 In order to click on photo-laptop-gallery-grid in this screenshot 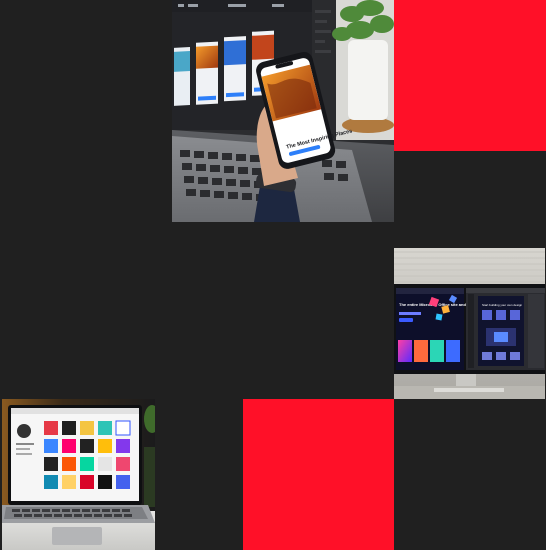, I will do `click(78, 474)`.